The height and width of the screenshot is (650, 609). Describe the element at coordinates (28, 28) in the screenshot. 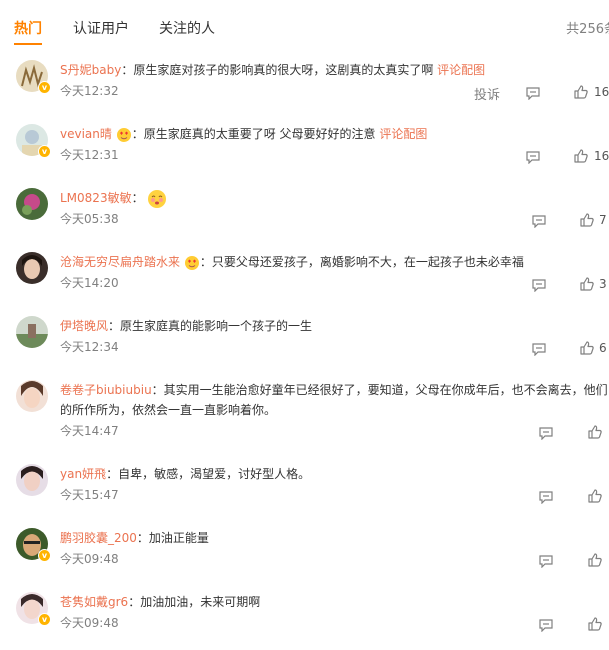

I see `tab-hot: 热门` at that location.